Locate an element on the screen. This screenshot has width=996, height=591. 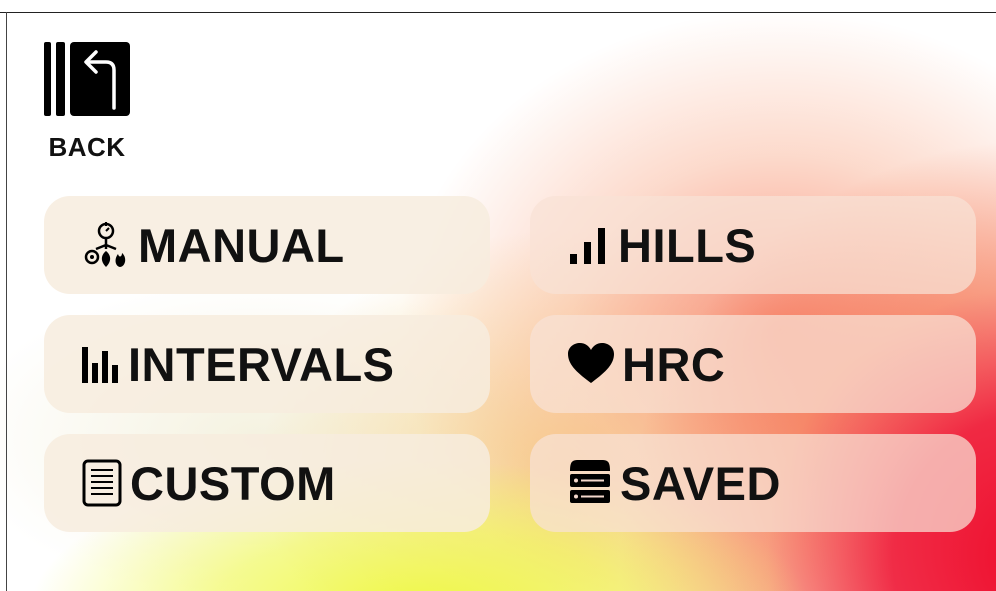
back-arrow-icon is located at coordinates (87, 79).